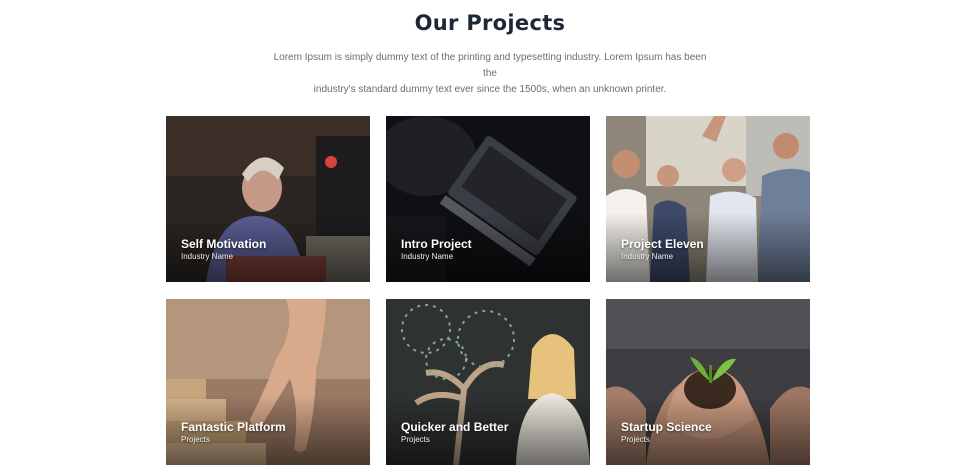 This screenshot has width=980, height=471. Describe the element at coordinates (708, 382) in the screenshot. I see `project-card-startup-science: Startup Science Projects` at that location.